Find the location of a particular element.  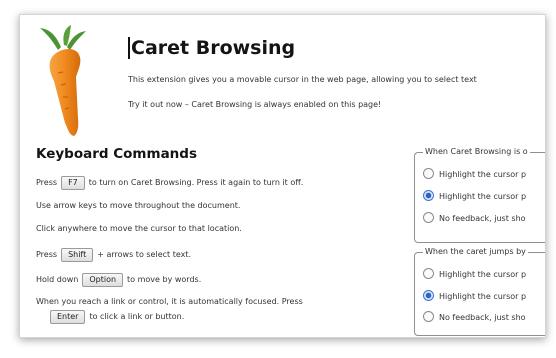

group-legend: When the caret jumps by is located at coordinates (475, 251).